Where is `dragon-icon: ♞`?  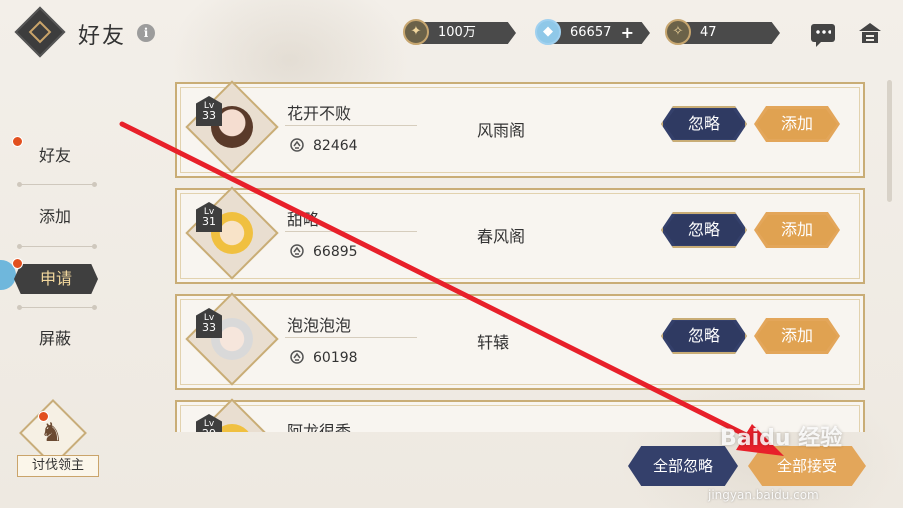 dragon-icon: ♞ is located at coordinates (52, 433).